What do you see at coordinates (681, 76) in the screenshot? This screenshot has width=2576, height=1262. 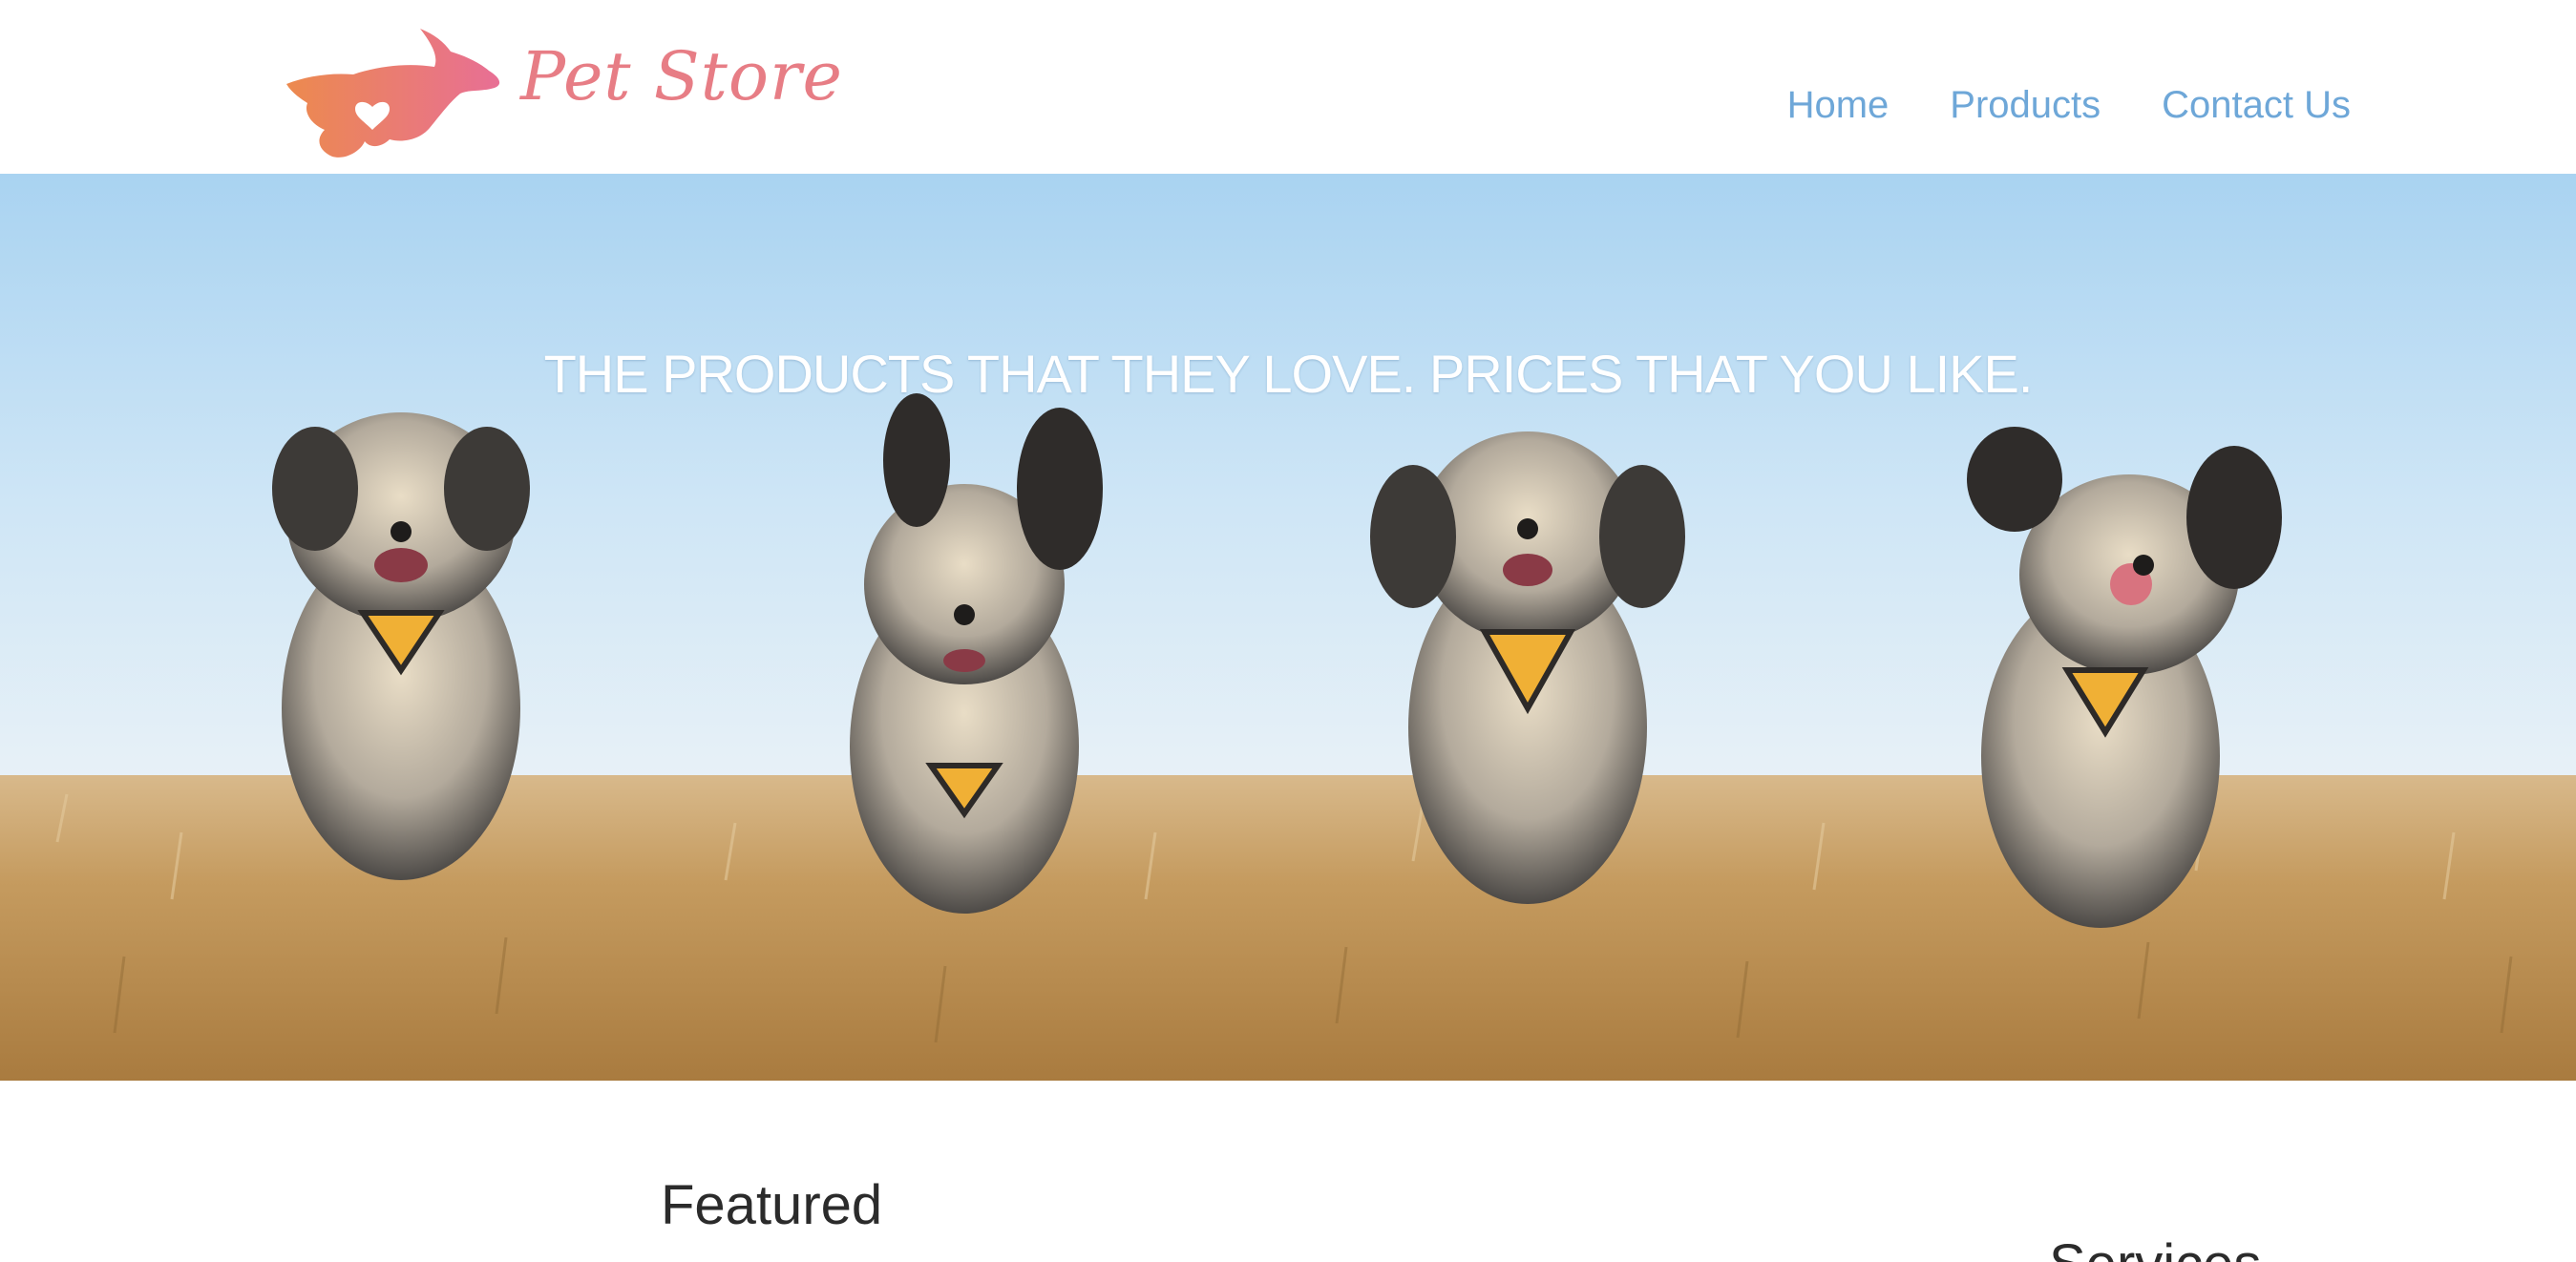 I see `logo-text: Pet Store` at bounding box center [681, 76].